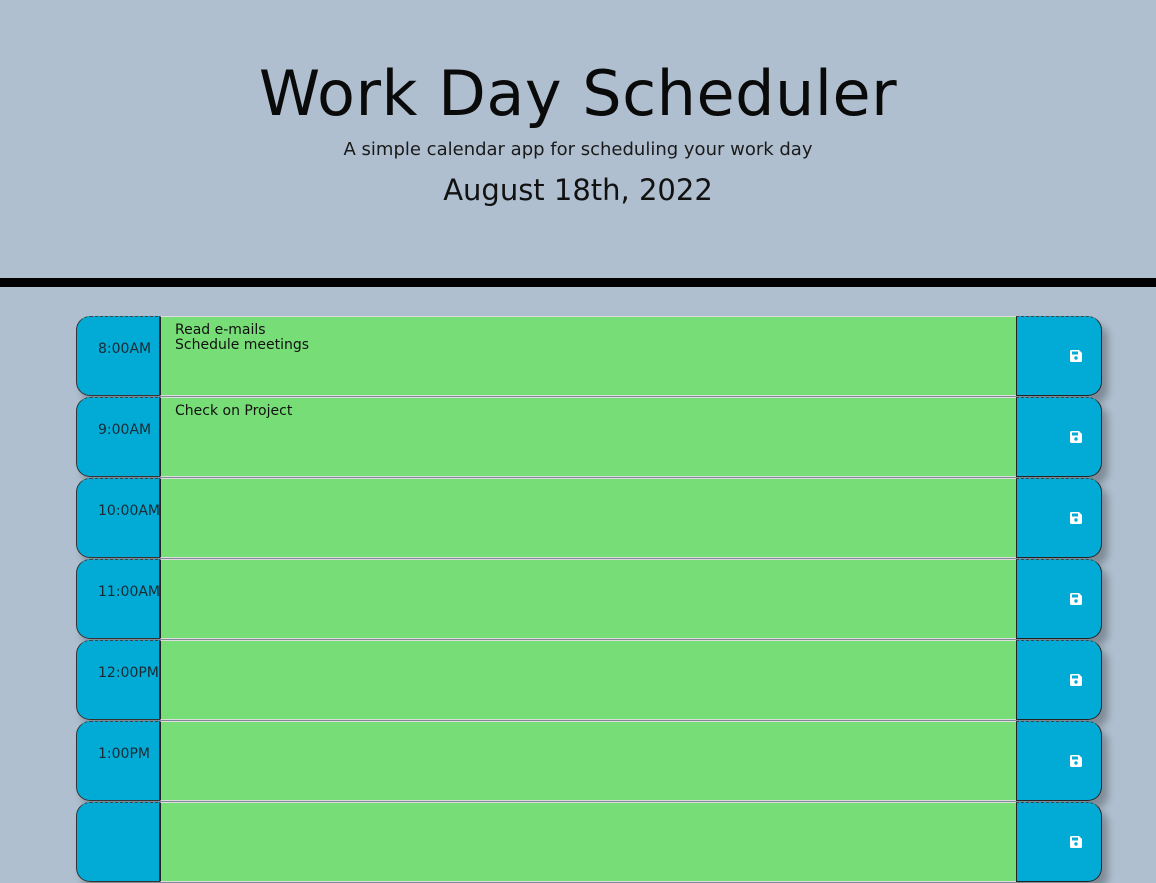 This screenshot has height=883, width=1156. I want to click on hour-block: 12:00PM, so click(118, 680).